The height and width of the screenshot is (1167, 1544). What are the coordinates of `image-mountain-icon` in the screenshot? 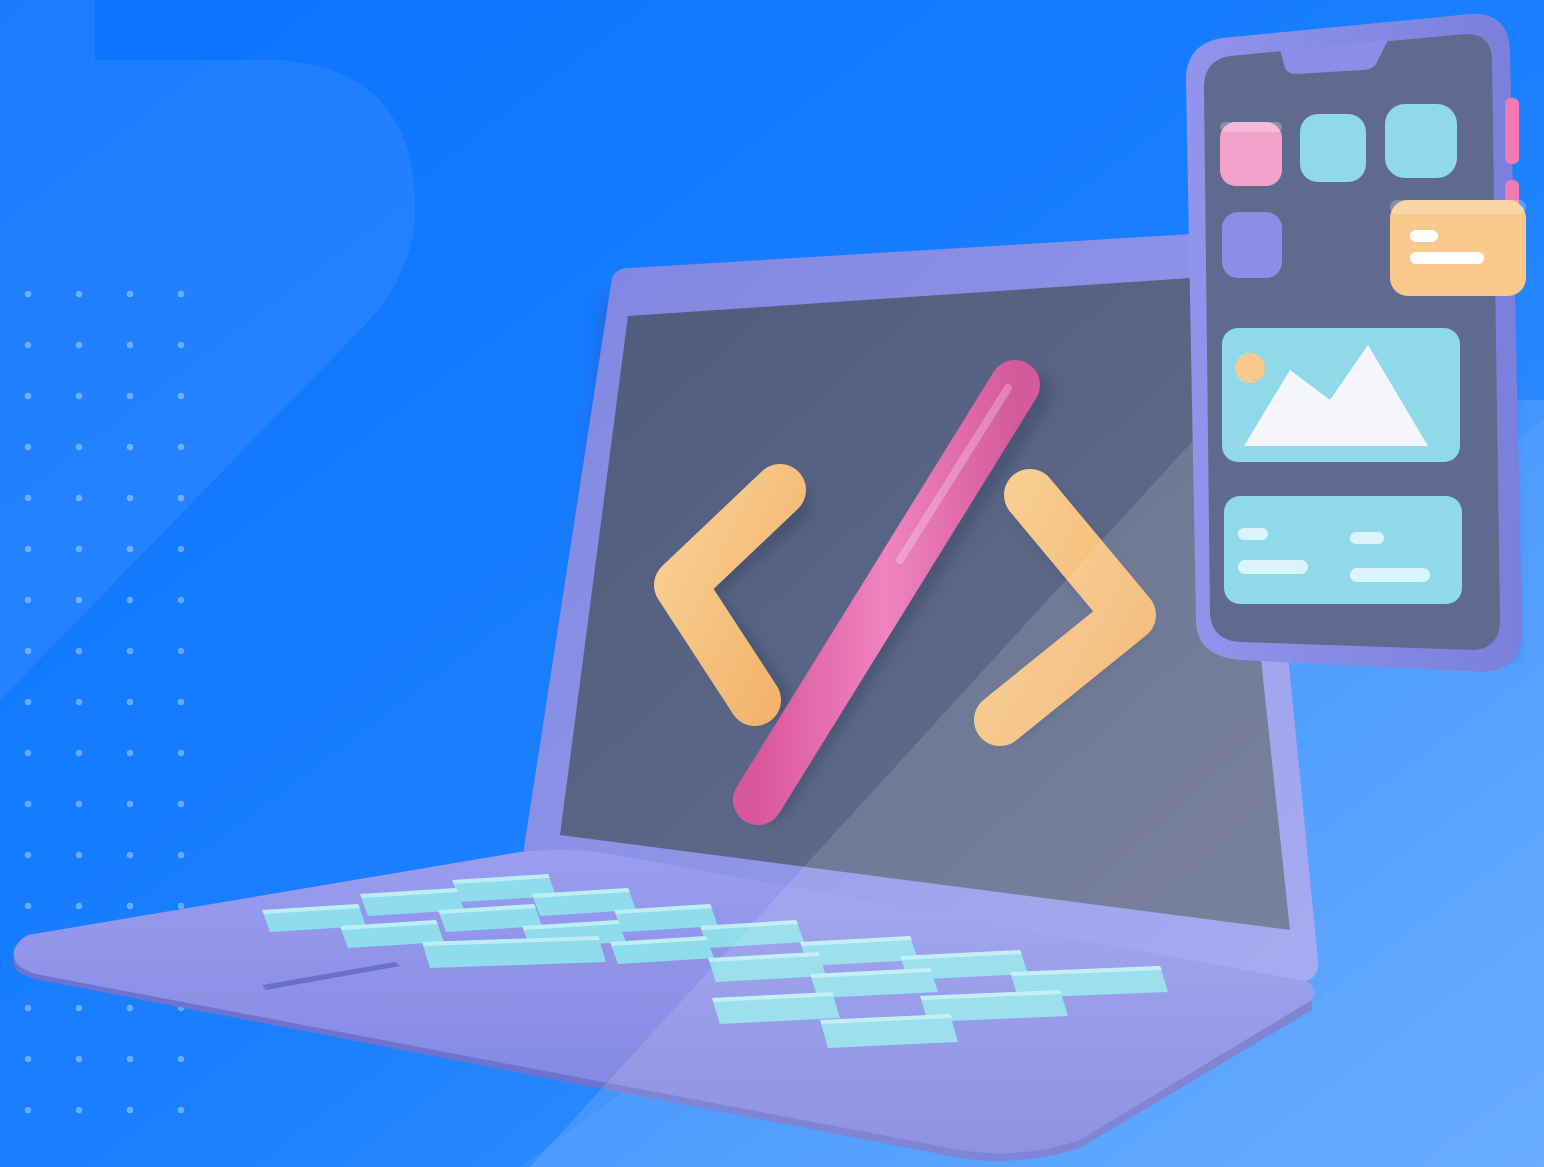 It's located at (1341, 395).